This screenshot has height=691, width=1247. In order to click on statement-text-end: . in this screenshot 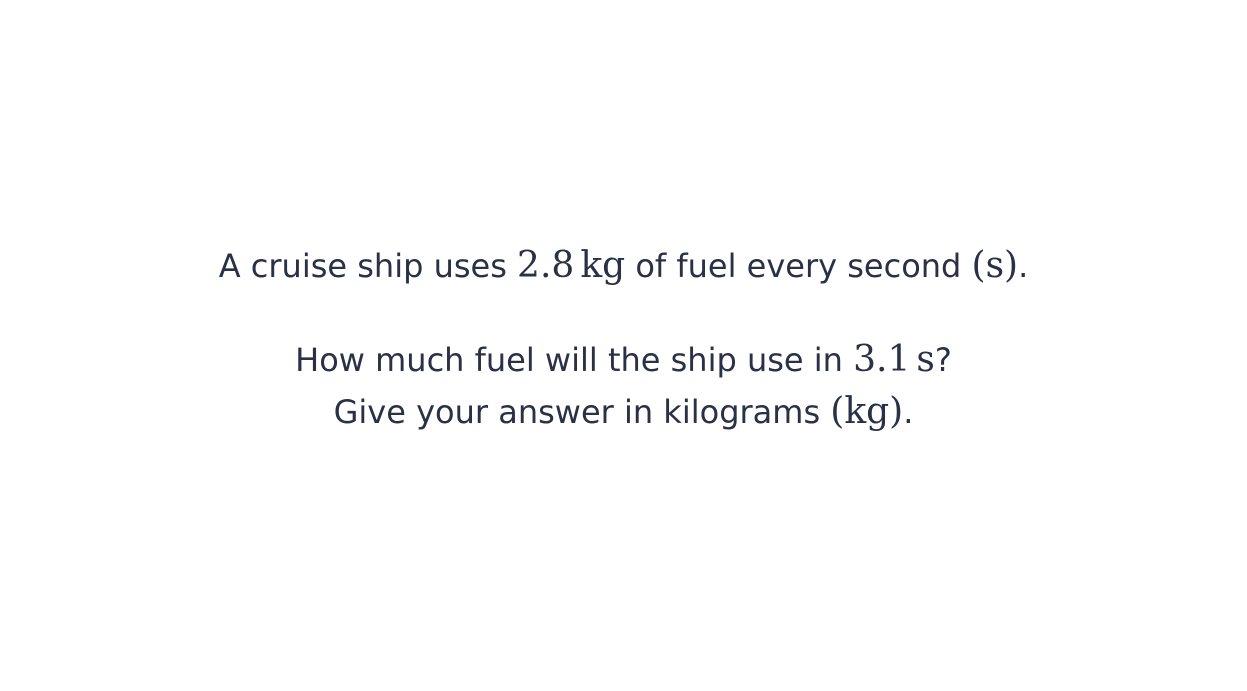, I will do `click(1023, 266)`.